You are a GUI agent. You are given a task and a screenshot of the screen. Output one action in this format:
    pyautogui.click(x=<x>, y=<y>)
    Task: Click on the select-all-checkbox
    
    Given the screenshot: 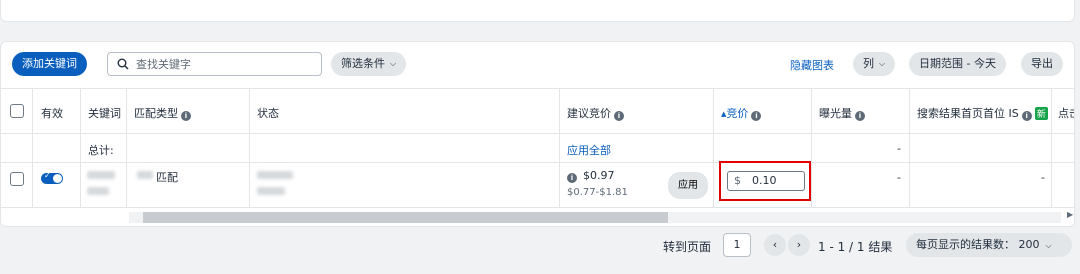 What is the action you would take?
    pyautogui.click(x=17, y=111)
    